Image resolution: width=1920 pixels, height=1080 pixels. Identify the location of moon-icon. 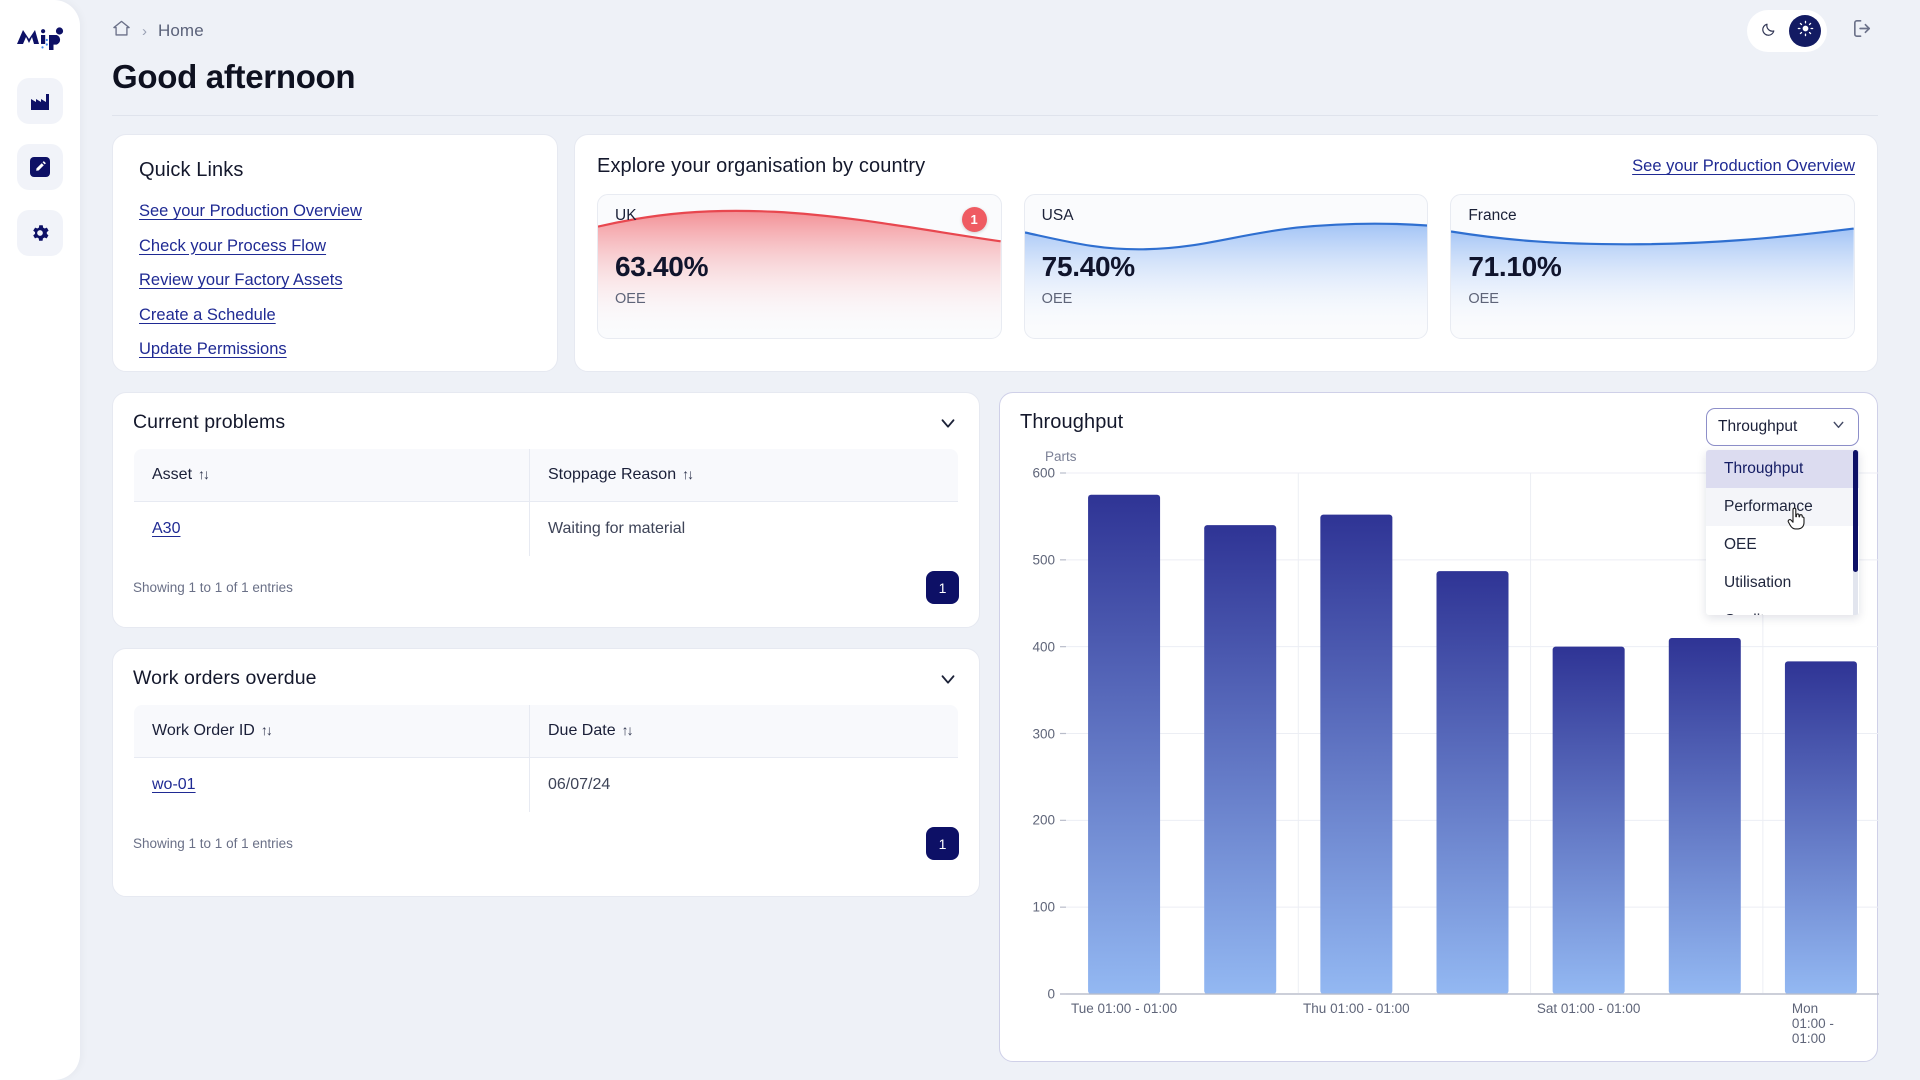
(1769, 31).